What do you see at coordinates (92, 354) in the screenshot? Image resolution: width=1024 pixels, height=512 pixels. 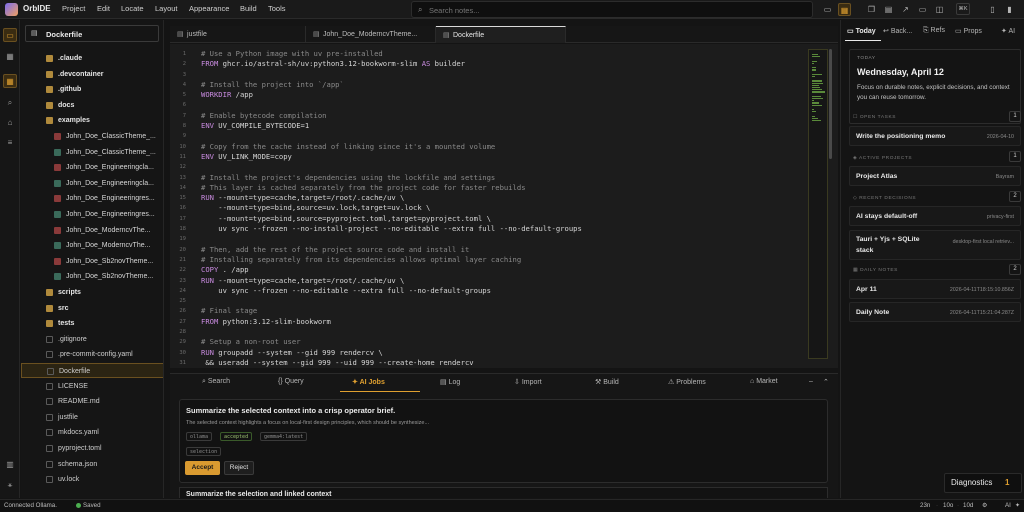 I see `tree-file: .pre-commit-config.yaml` at bounding box center [92, 354].